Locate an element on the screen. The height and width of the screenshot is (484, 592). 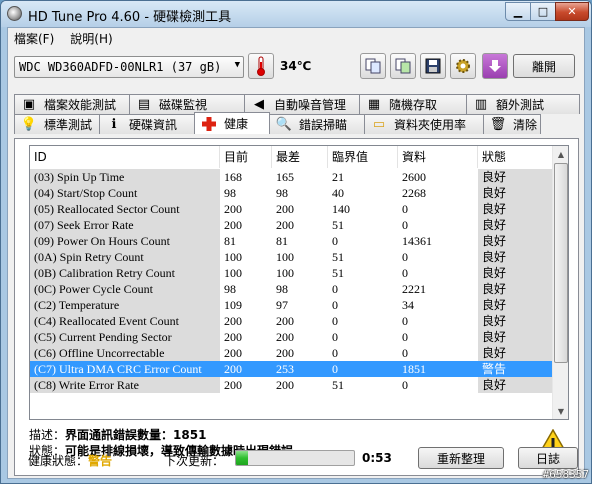
refresh-button: 重新整理 is located at coordinates (461, 458).